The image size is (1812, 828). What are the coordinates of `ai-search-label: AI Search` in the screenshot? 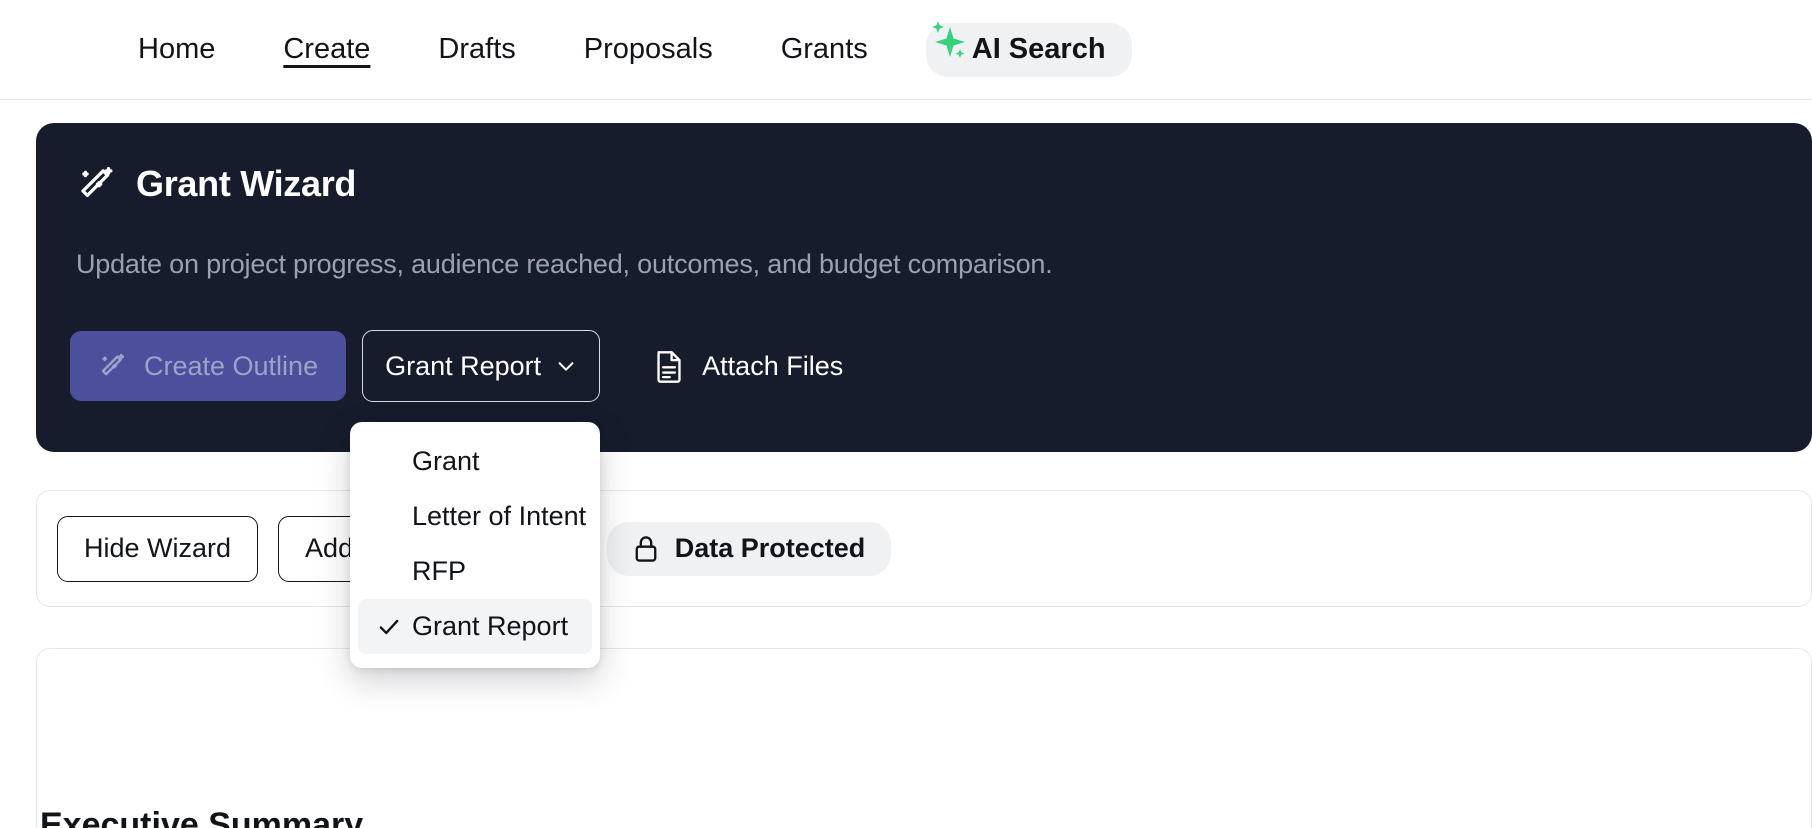 It's located at (1038, 49).